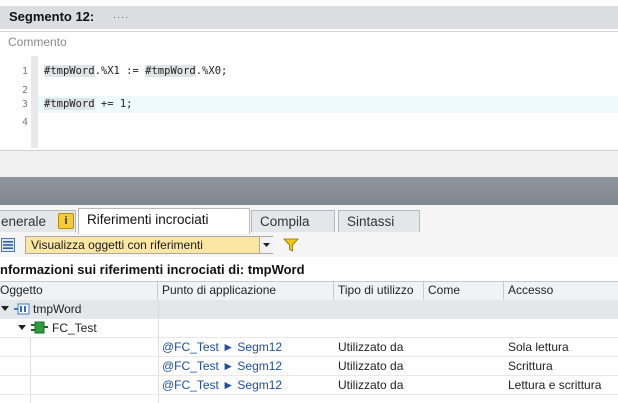 The width and height of the screenshot is (618, 403). Describe the element at coordinates (464, 290) in the screenshot. I see `column-header-come: Come` at that location.